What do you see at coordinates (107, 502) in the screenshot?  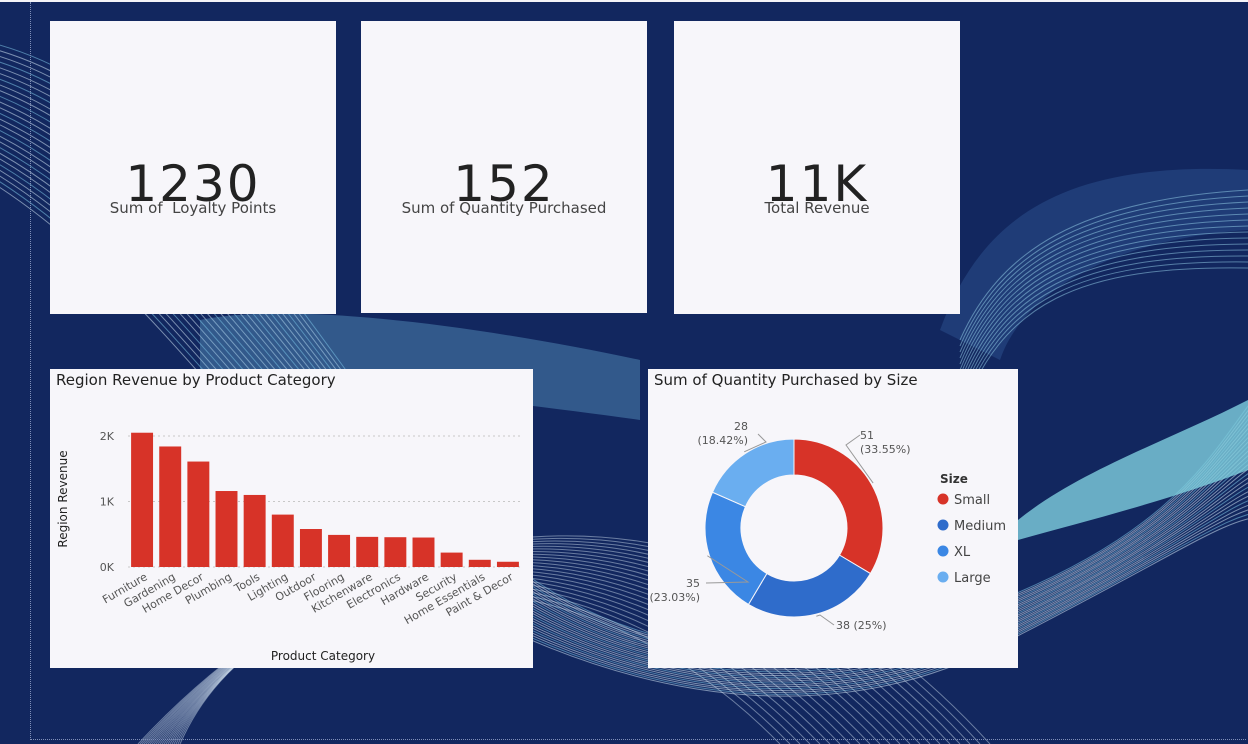 I see `y-tick-label: 1K` at bounding box center [107, 502].